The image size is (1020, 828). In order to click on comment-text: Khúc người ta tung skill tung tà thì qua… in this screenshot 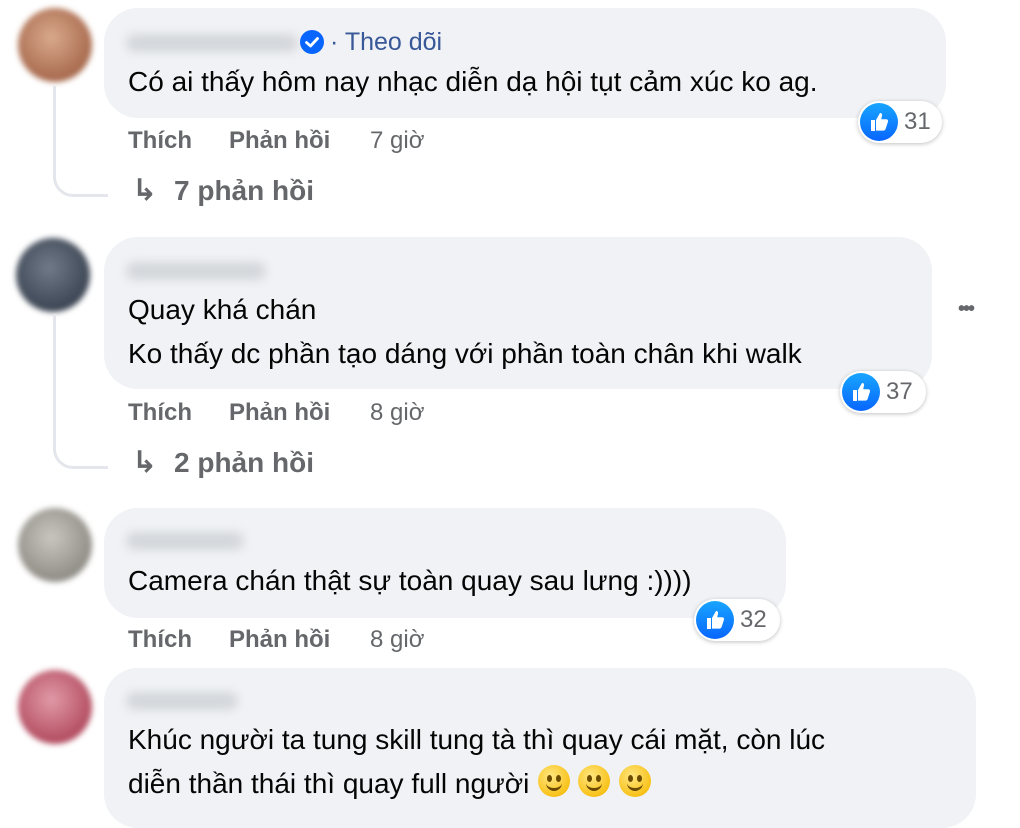, I will do `click(477, 739)`.